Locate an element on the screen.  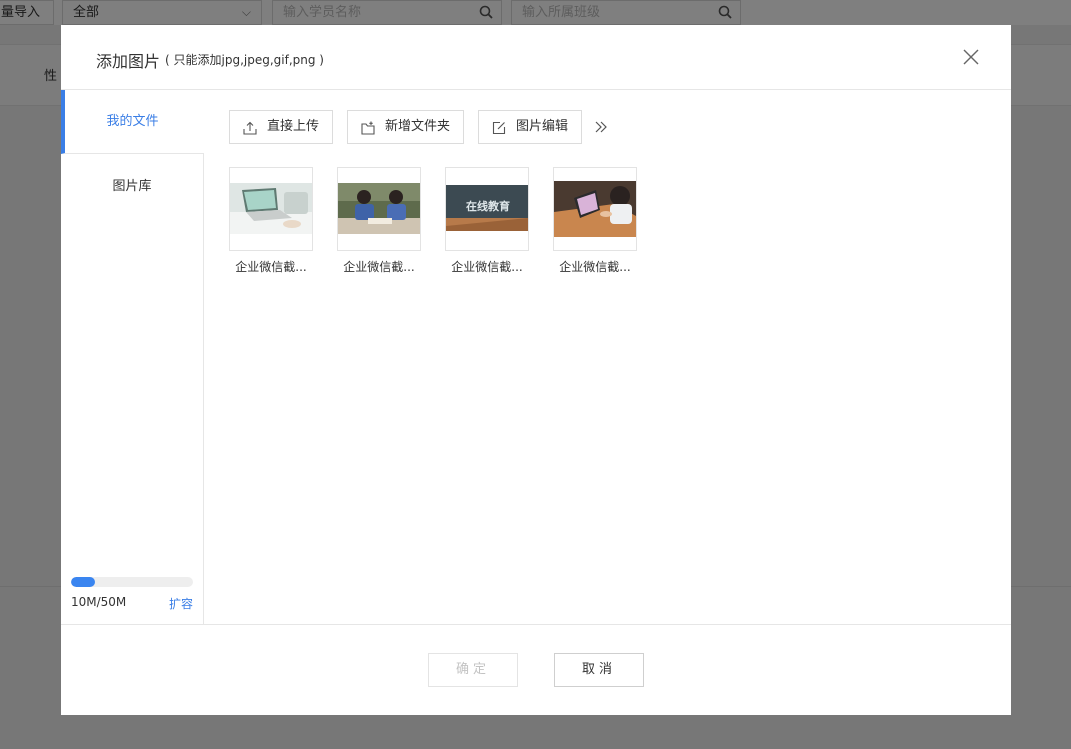
dialog-footer: 确定 取消 is located at coordinates (536, 670).